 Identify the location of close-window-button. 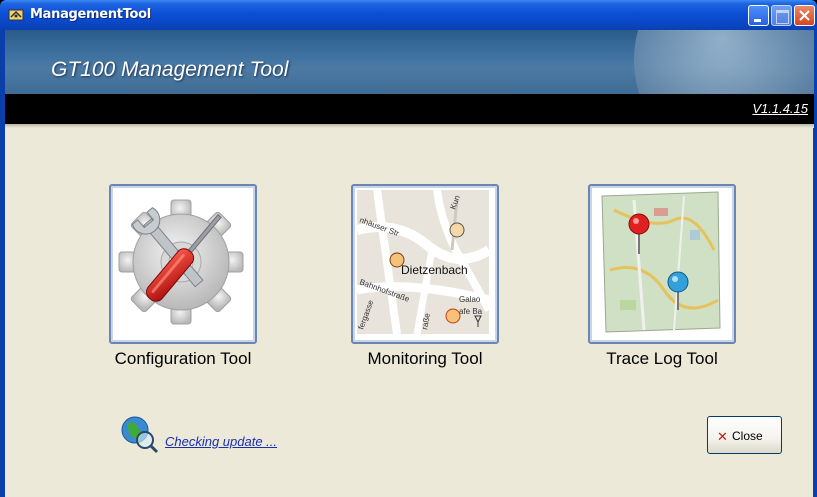
(804, 15).